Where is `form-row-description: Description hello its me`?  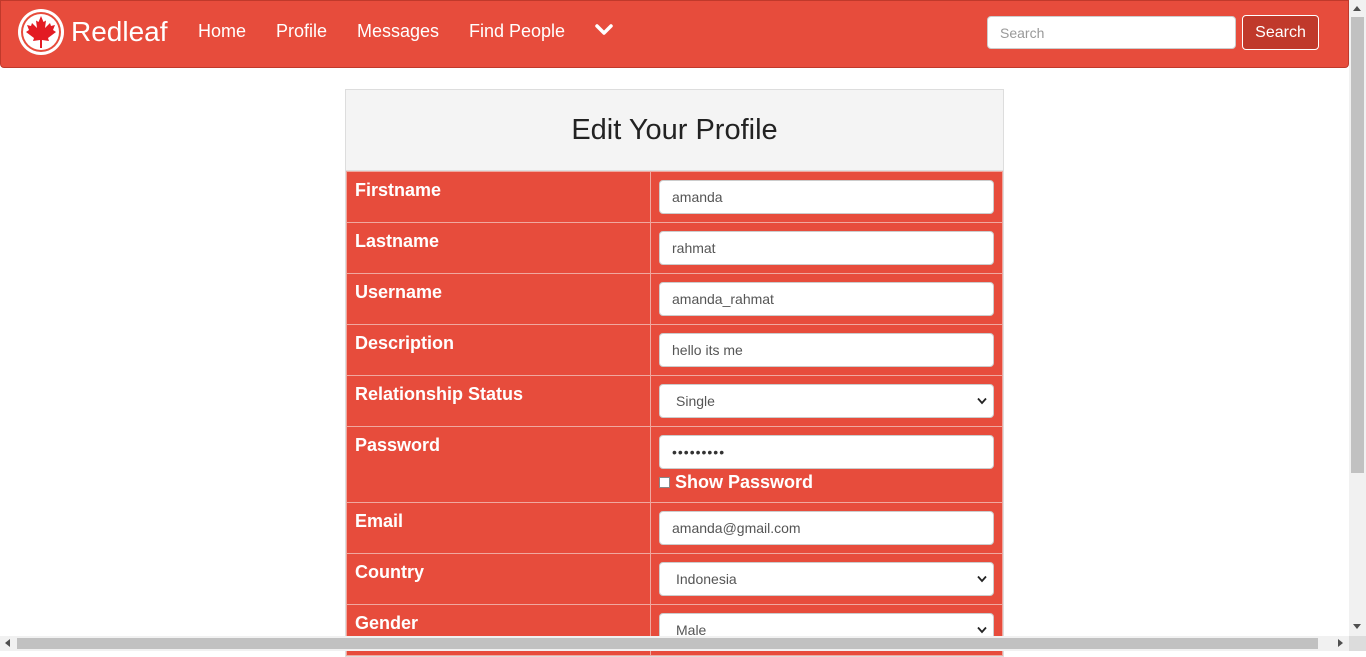 form-row-description: Description hello its me is located at coordinates (674, 350).